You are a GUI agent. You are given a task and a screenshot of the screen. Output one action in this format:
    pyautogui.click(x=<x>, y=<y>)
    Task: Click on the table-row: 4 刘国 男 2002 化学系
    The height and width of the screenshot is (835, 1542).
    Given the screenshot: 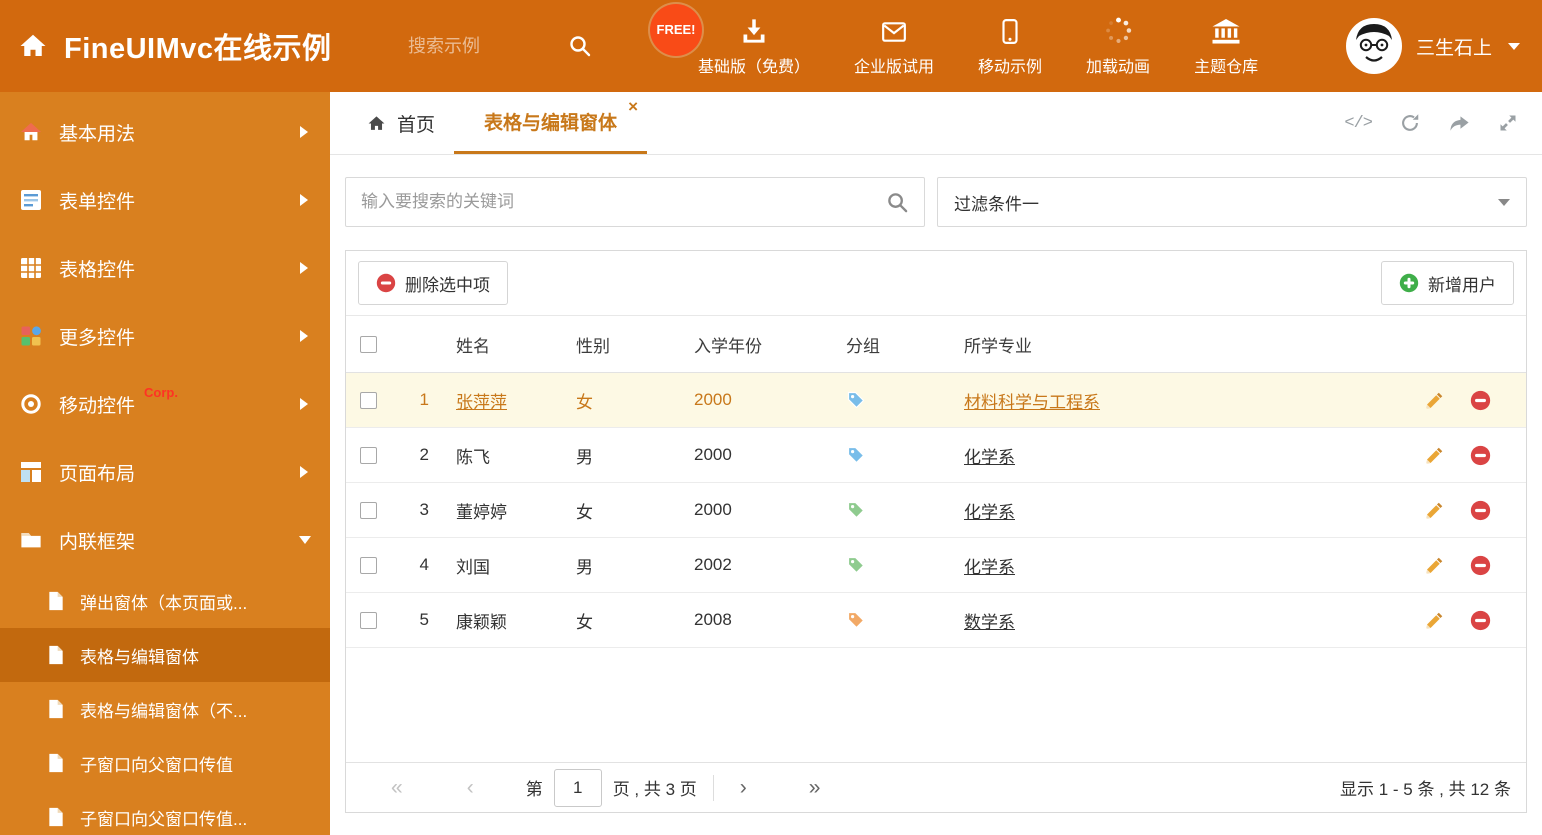 What is the action you would take?
    pyautogui.click(x=936, y=565)
    